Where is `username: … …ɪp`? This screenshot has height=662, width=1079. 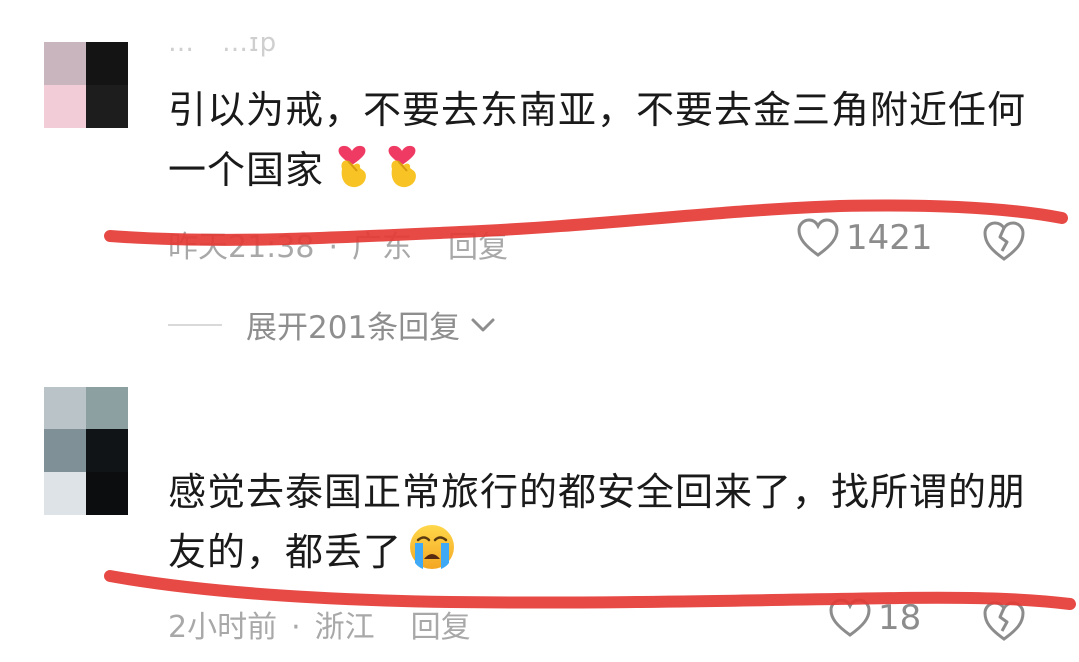
username: … …ɪp is located at coordinates (222, 40).